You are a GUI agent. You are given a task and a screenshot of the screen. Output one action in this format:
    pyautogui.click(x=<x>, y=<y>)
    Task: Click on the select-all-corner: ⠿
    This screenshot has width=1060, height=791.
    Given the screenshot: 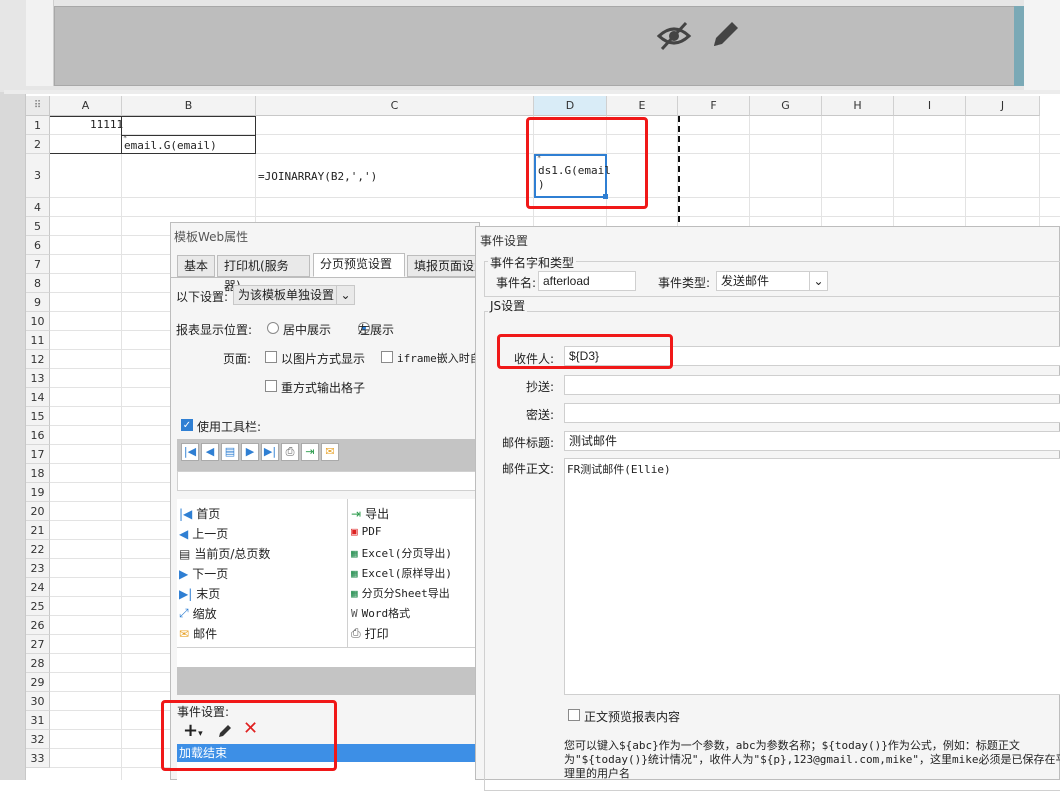 What is the action you would take?
    pyautogui.click(x=38, y=106)
    